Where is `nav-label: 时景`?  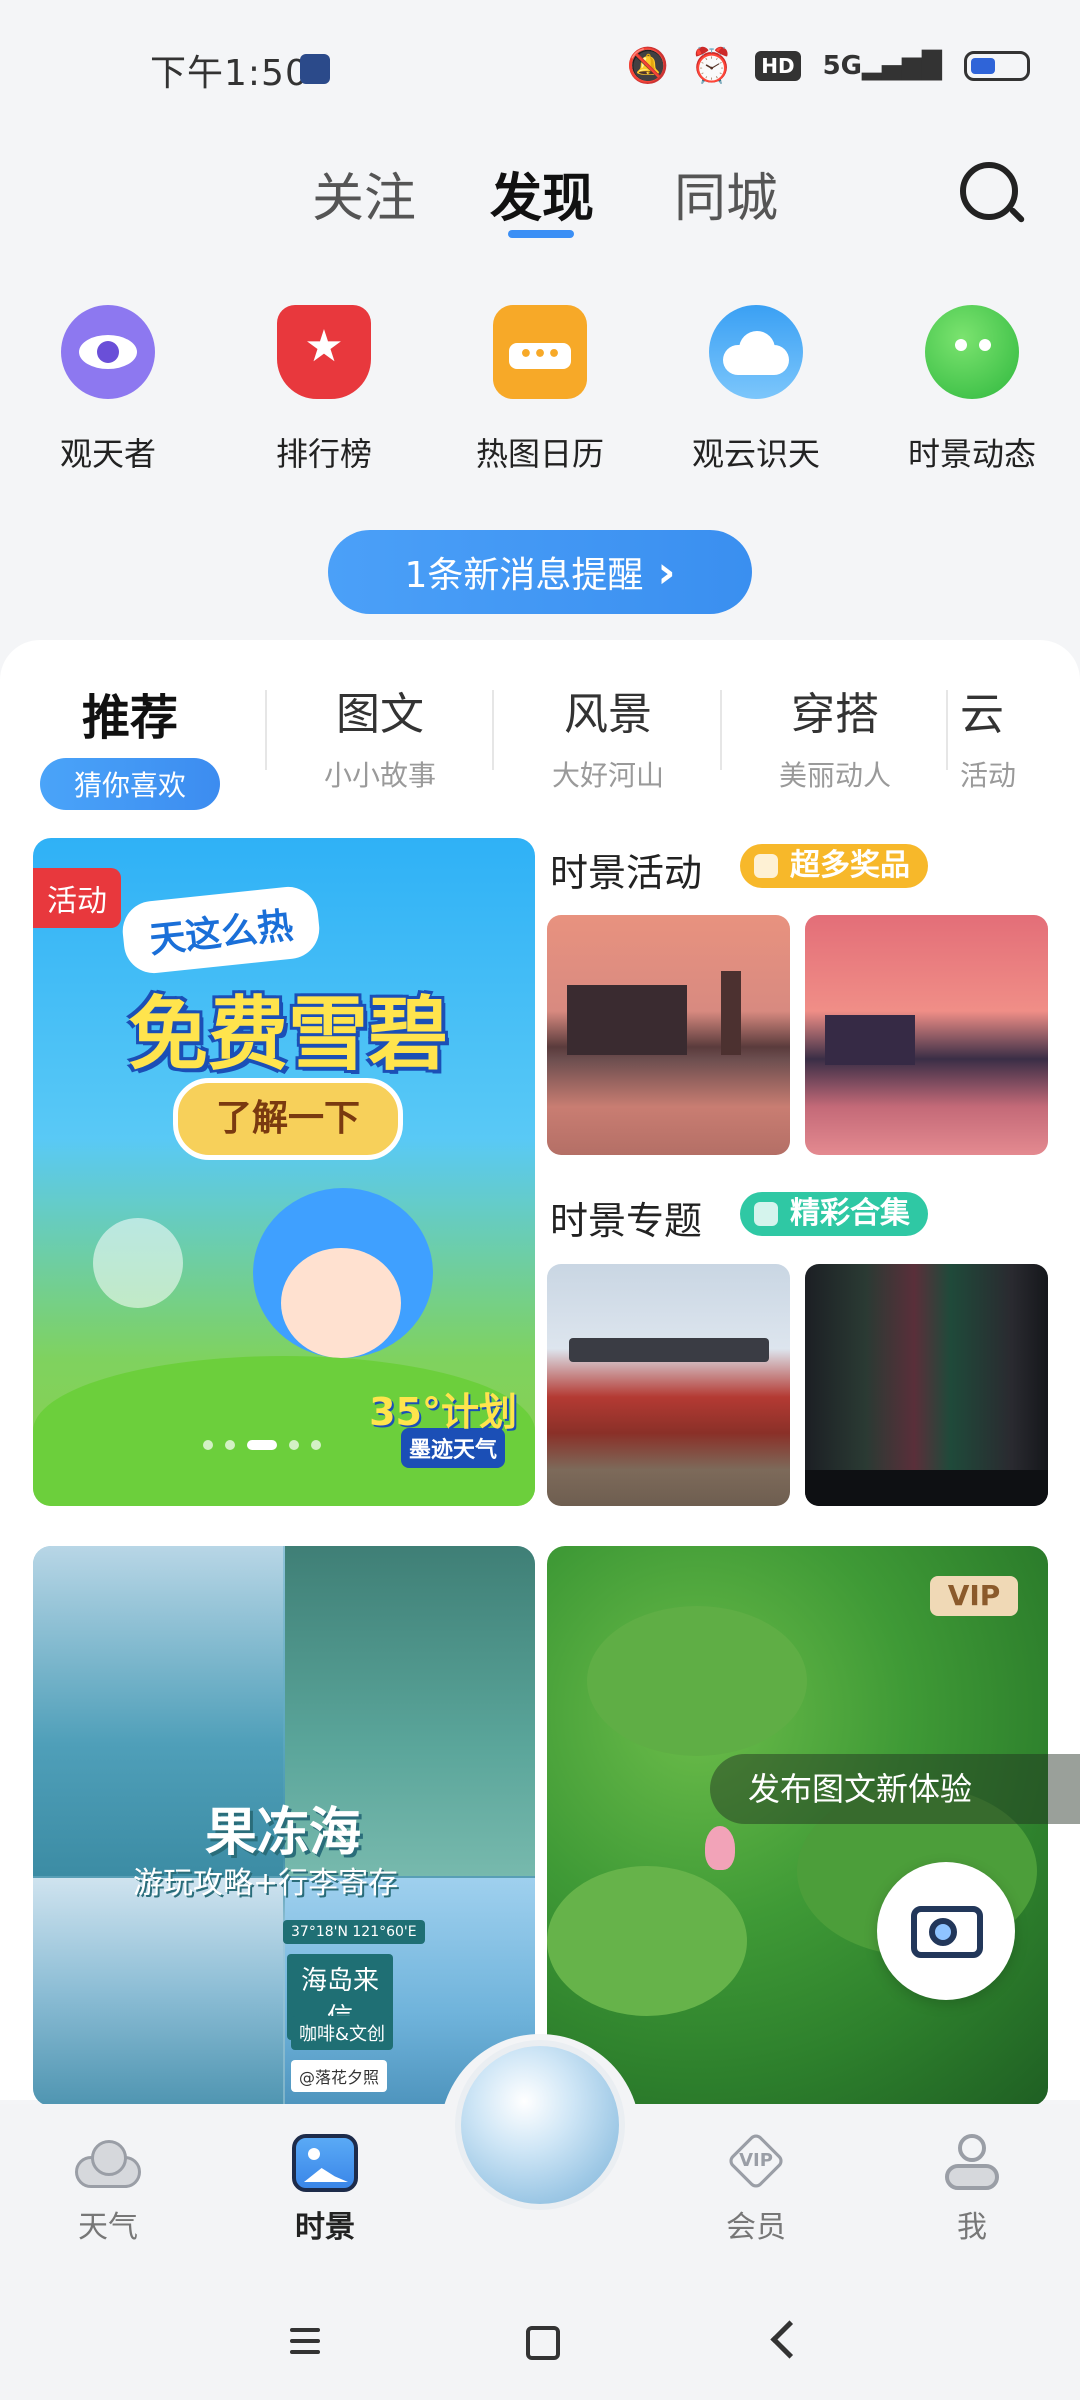 nav-label: 时景 is located at coordinates (325, 2227).